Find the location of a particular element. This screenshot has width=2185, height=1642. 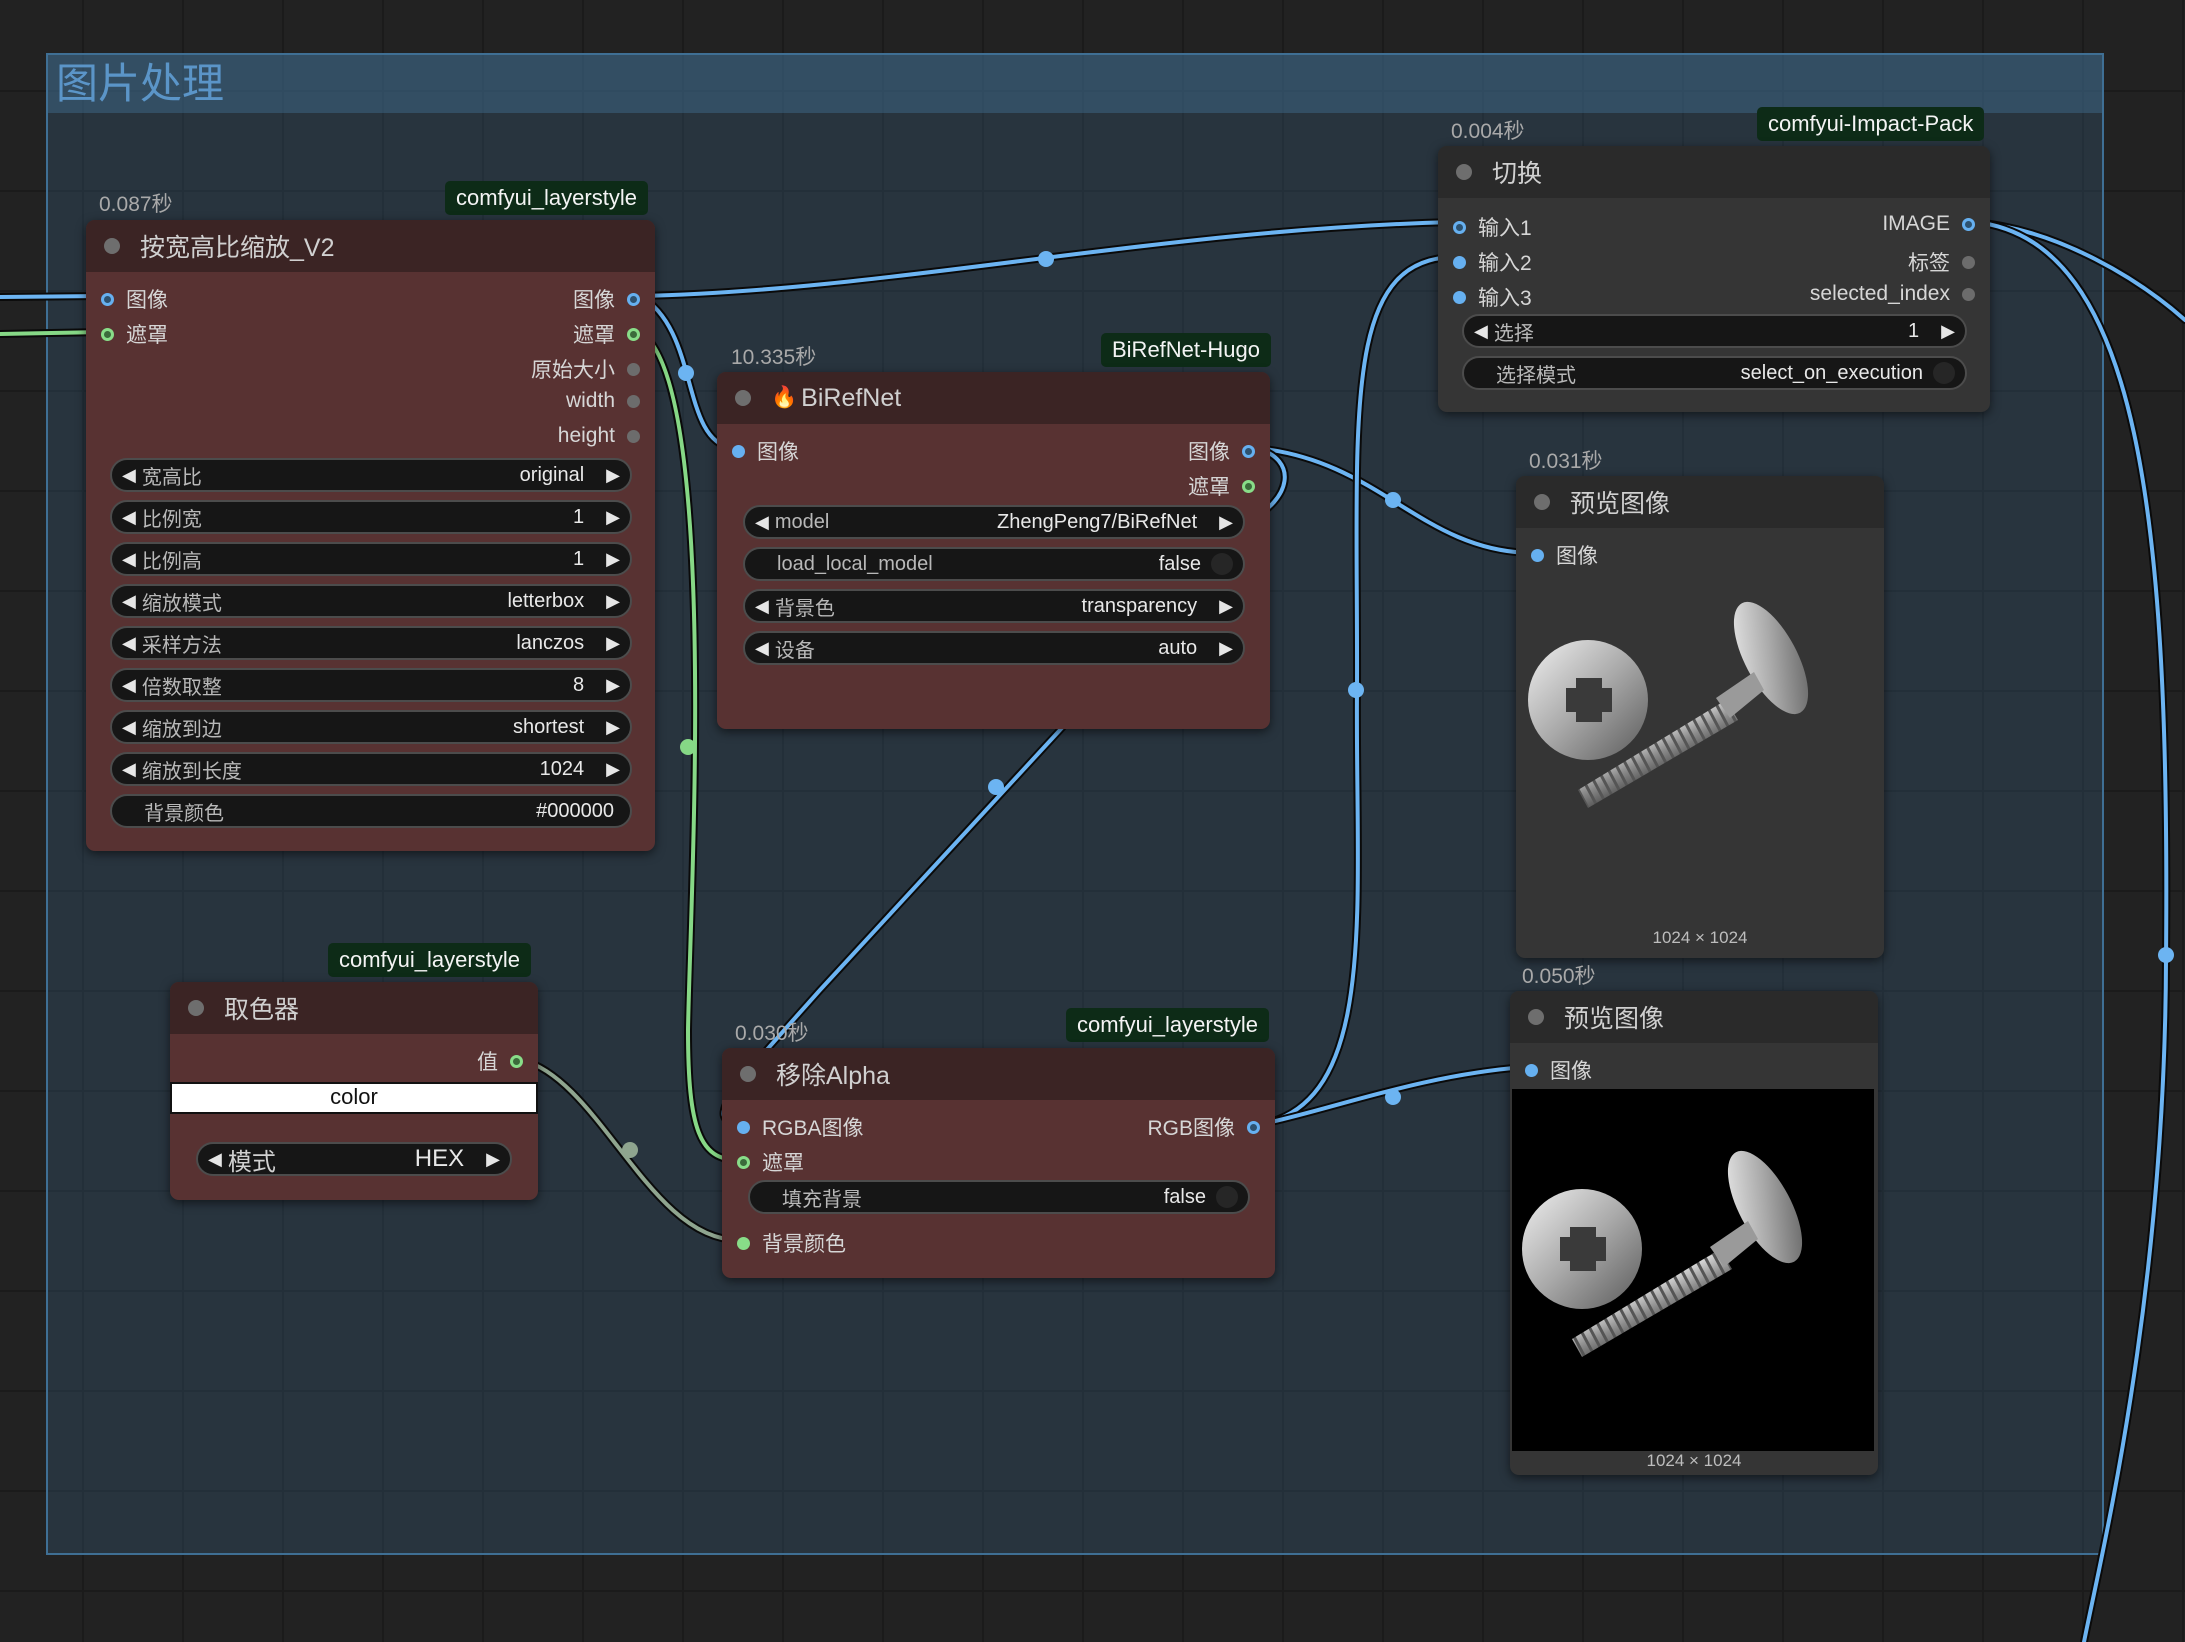

birefnet-title-bar: 🔥 BiRefNet is located at coordinates (993, 398).